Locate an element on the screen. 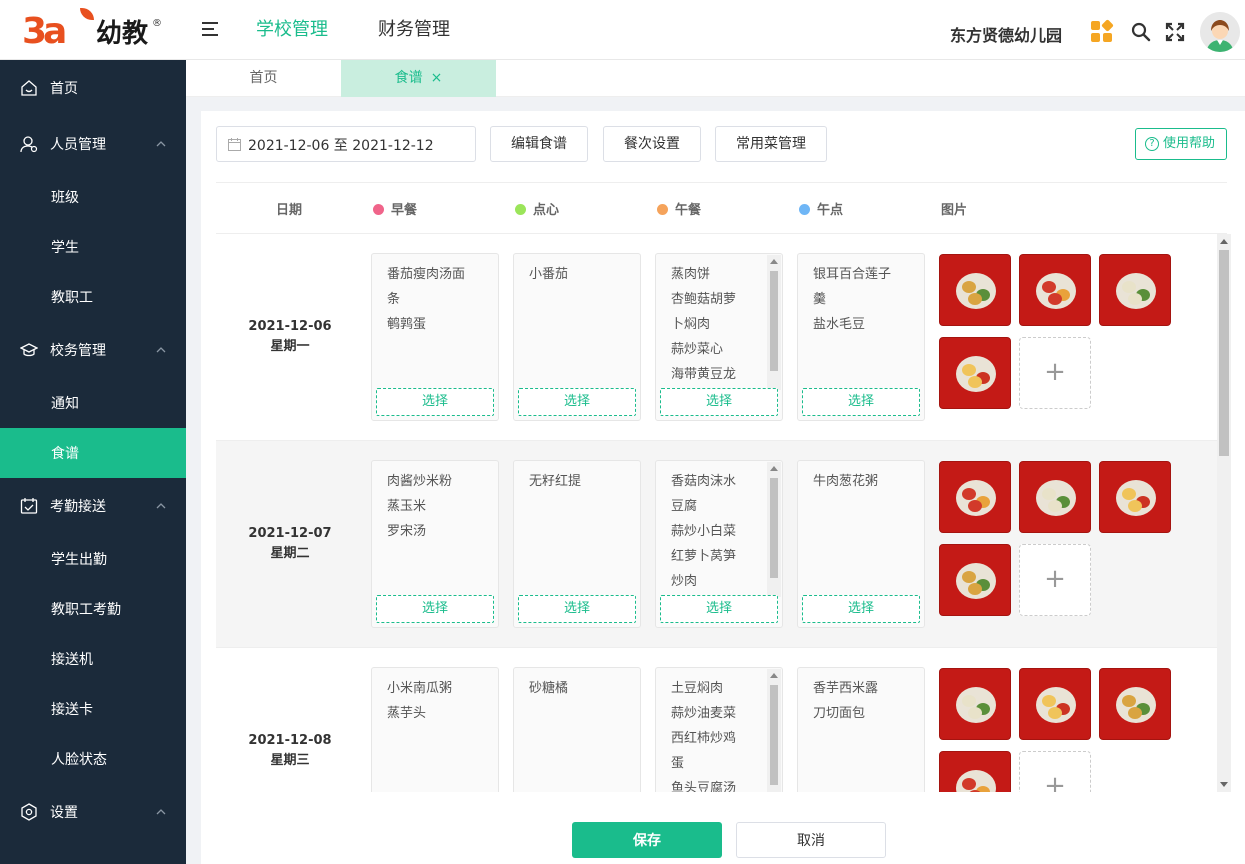 The image size is (1245, 864). apps-icon is located at coordinates (1102, 31).